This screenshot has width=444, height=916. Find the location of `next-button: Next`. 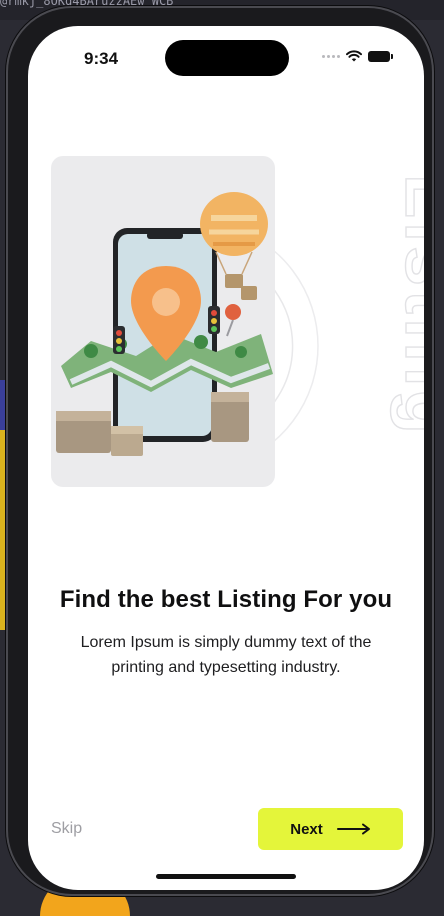

next-button: Next is located at coordinates (330, 829).